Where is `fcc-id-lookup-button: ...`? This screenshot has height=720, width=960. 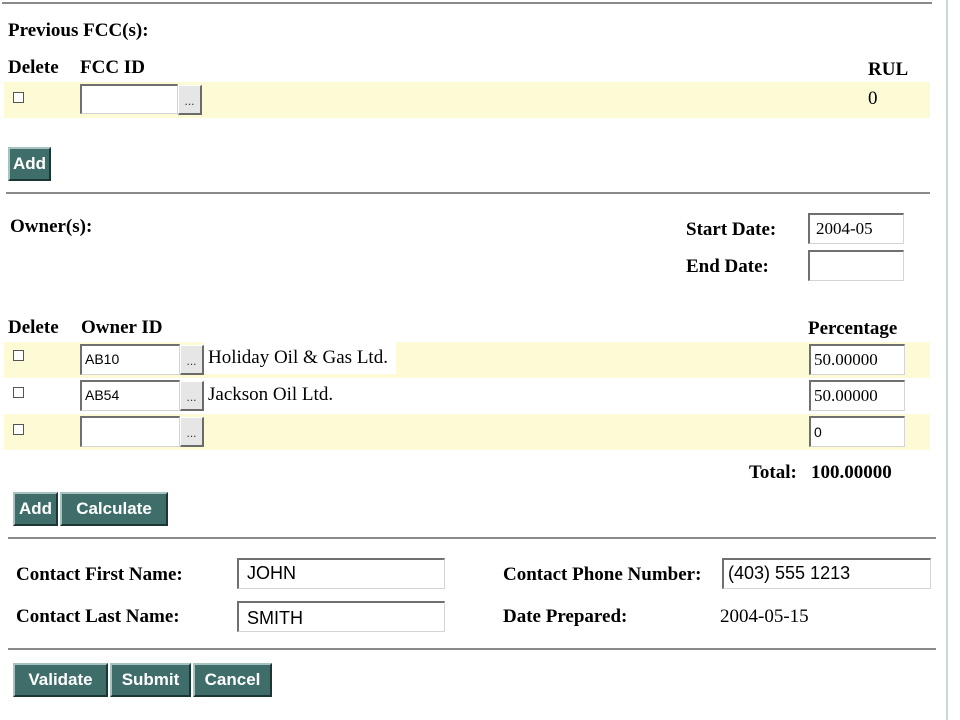 fcc-id-lookup-button: ... is located at coordinates (190, 100).